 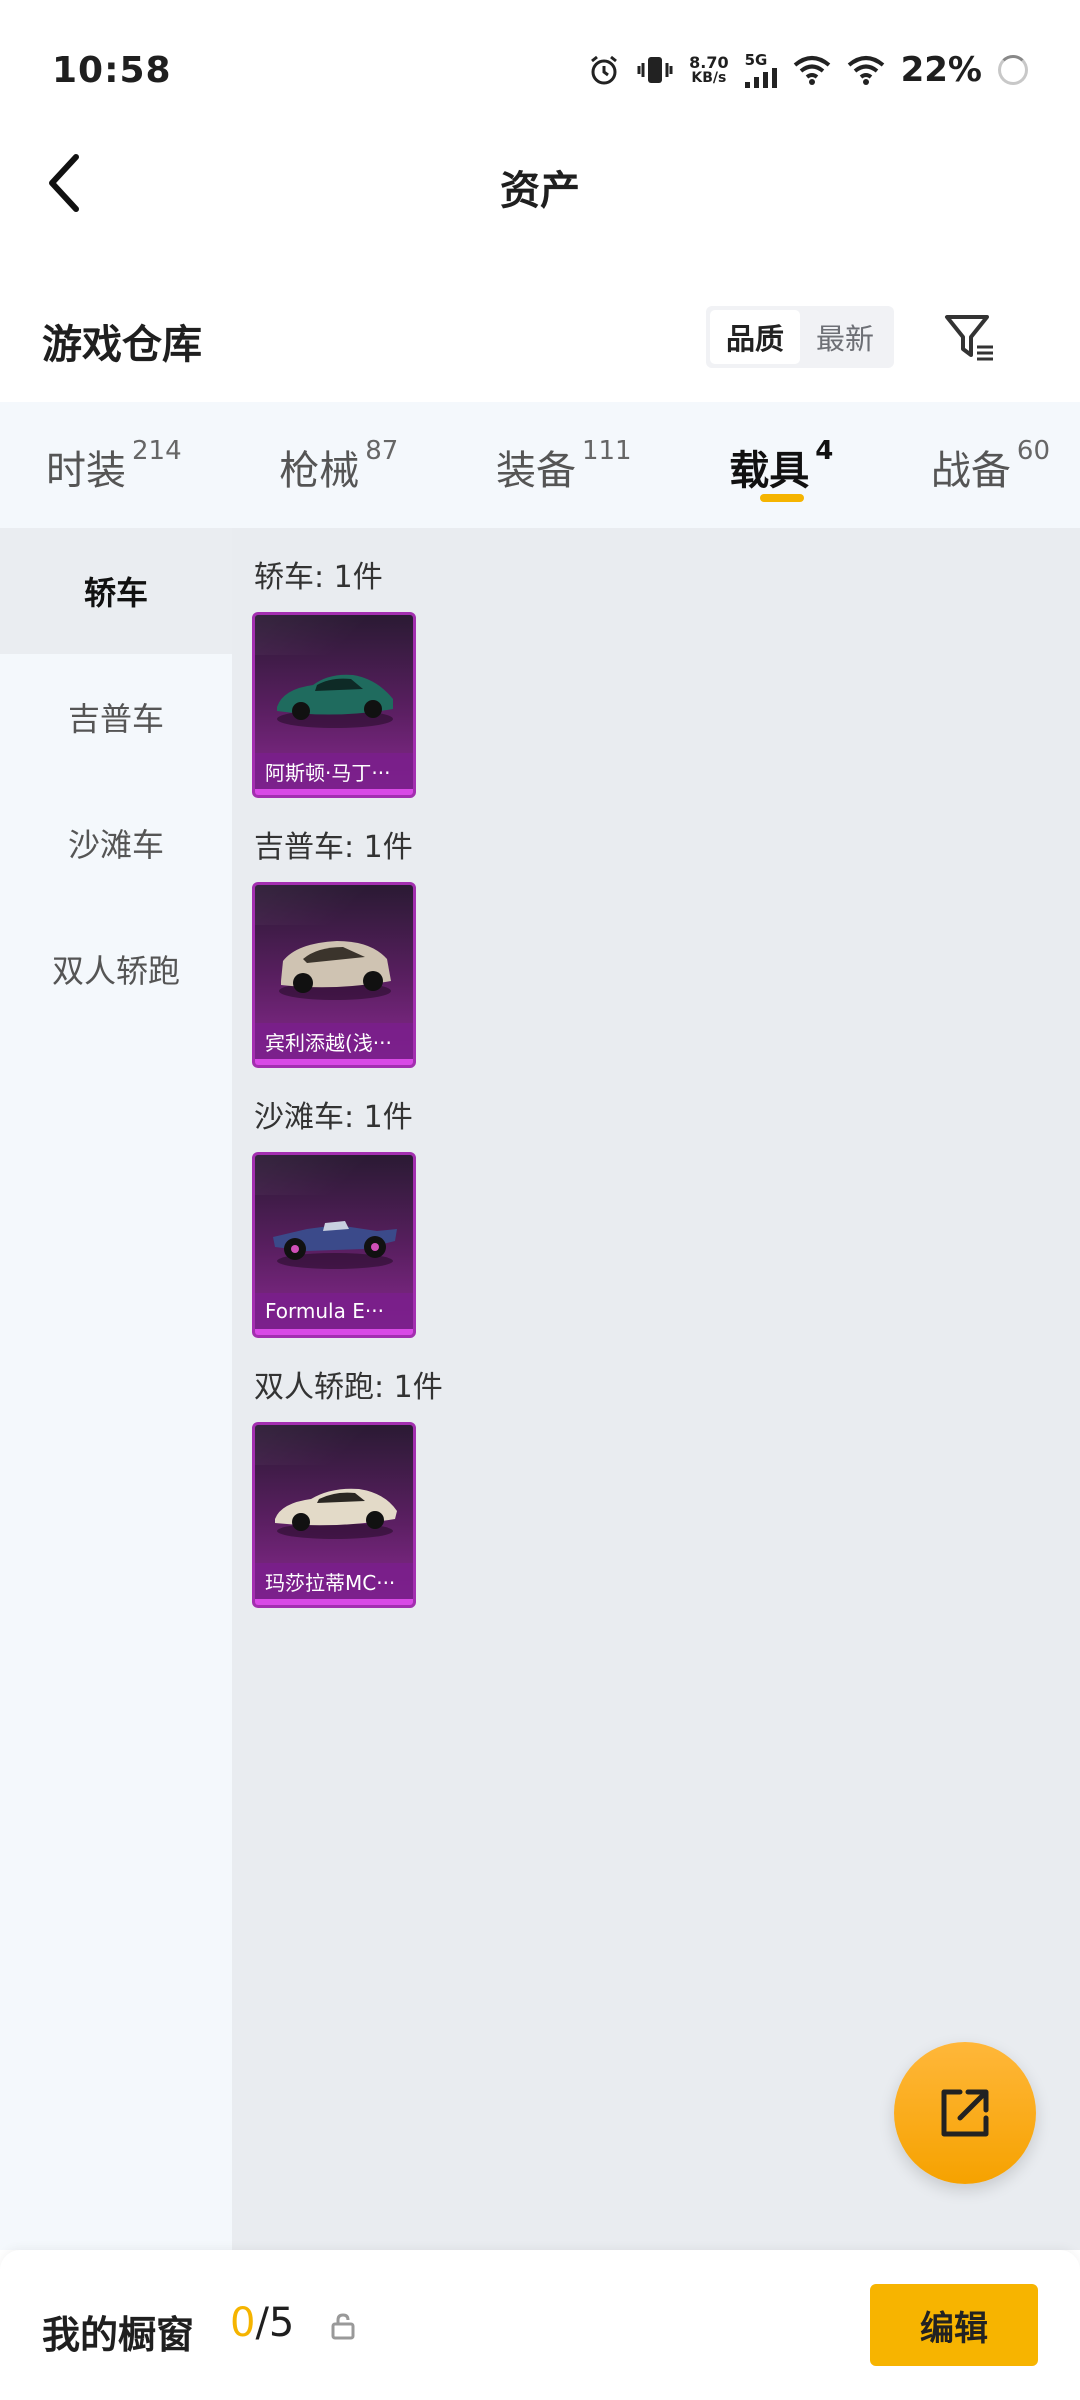 I want to click on vehicle-name: 阿斯顿·马丁···, so click(x=334, y=771).